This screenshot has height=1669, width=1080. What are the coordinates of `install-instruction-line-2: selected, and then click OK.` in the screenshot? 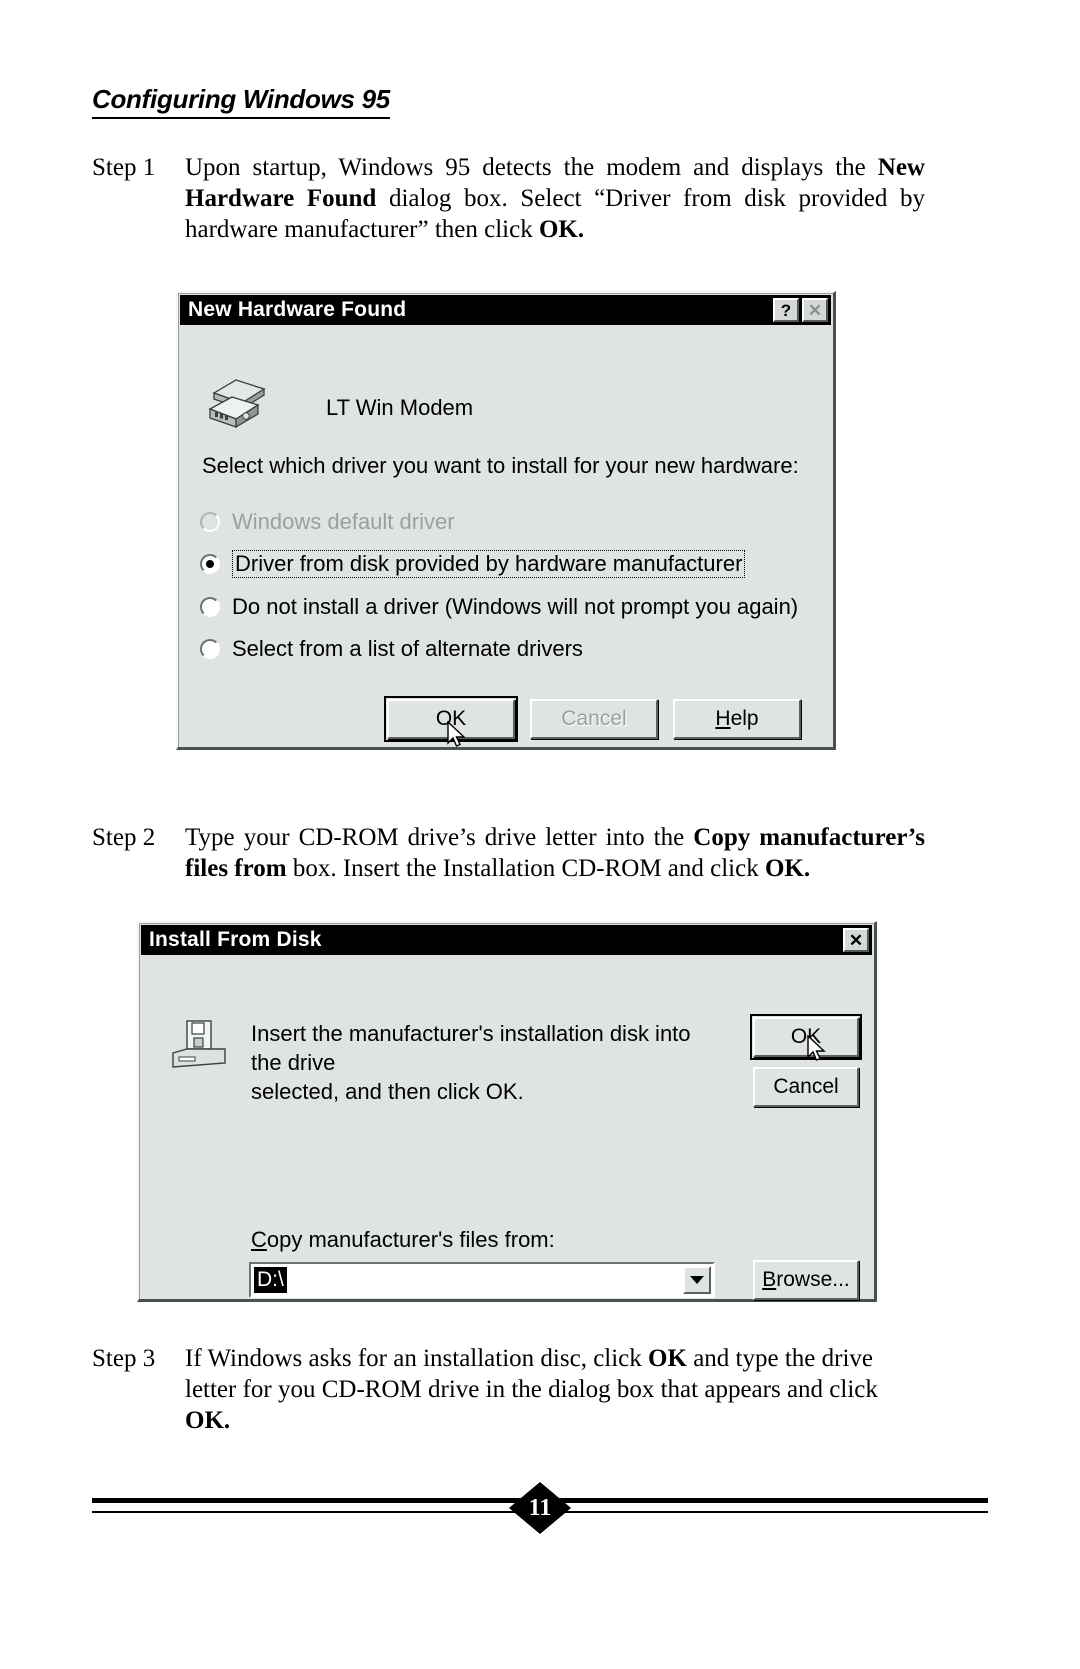 It's located at (387, 1091).